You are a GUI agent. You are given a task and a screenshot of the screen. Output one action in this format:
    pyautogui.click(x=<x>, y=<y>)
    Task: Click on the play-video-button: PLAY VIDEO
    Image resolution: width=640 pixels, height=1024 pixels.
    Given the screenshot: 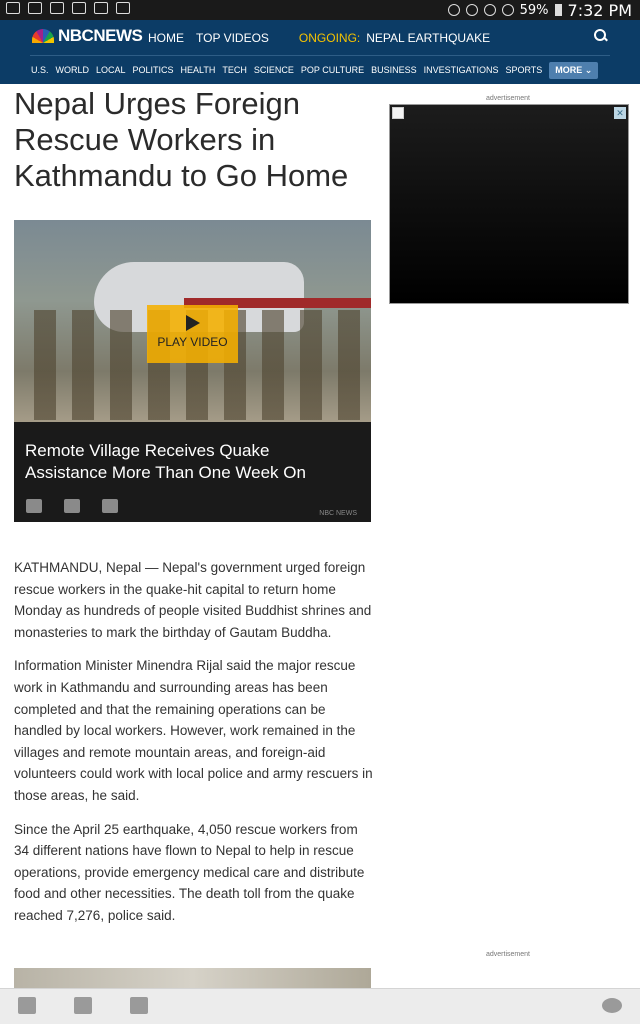 What is the action you would take?
    pyautogui.click(x=192, y=334)
    